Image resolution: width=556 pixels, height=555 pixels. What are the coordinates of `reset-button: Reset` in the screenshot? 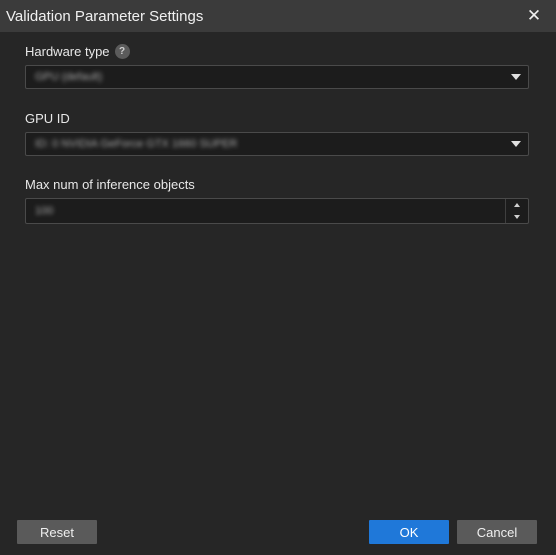 It's located at (57, 532).